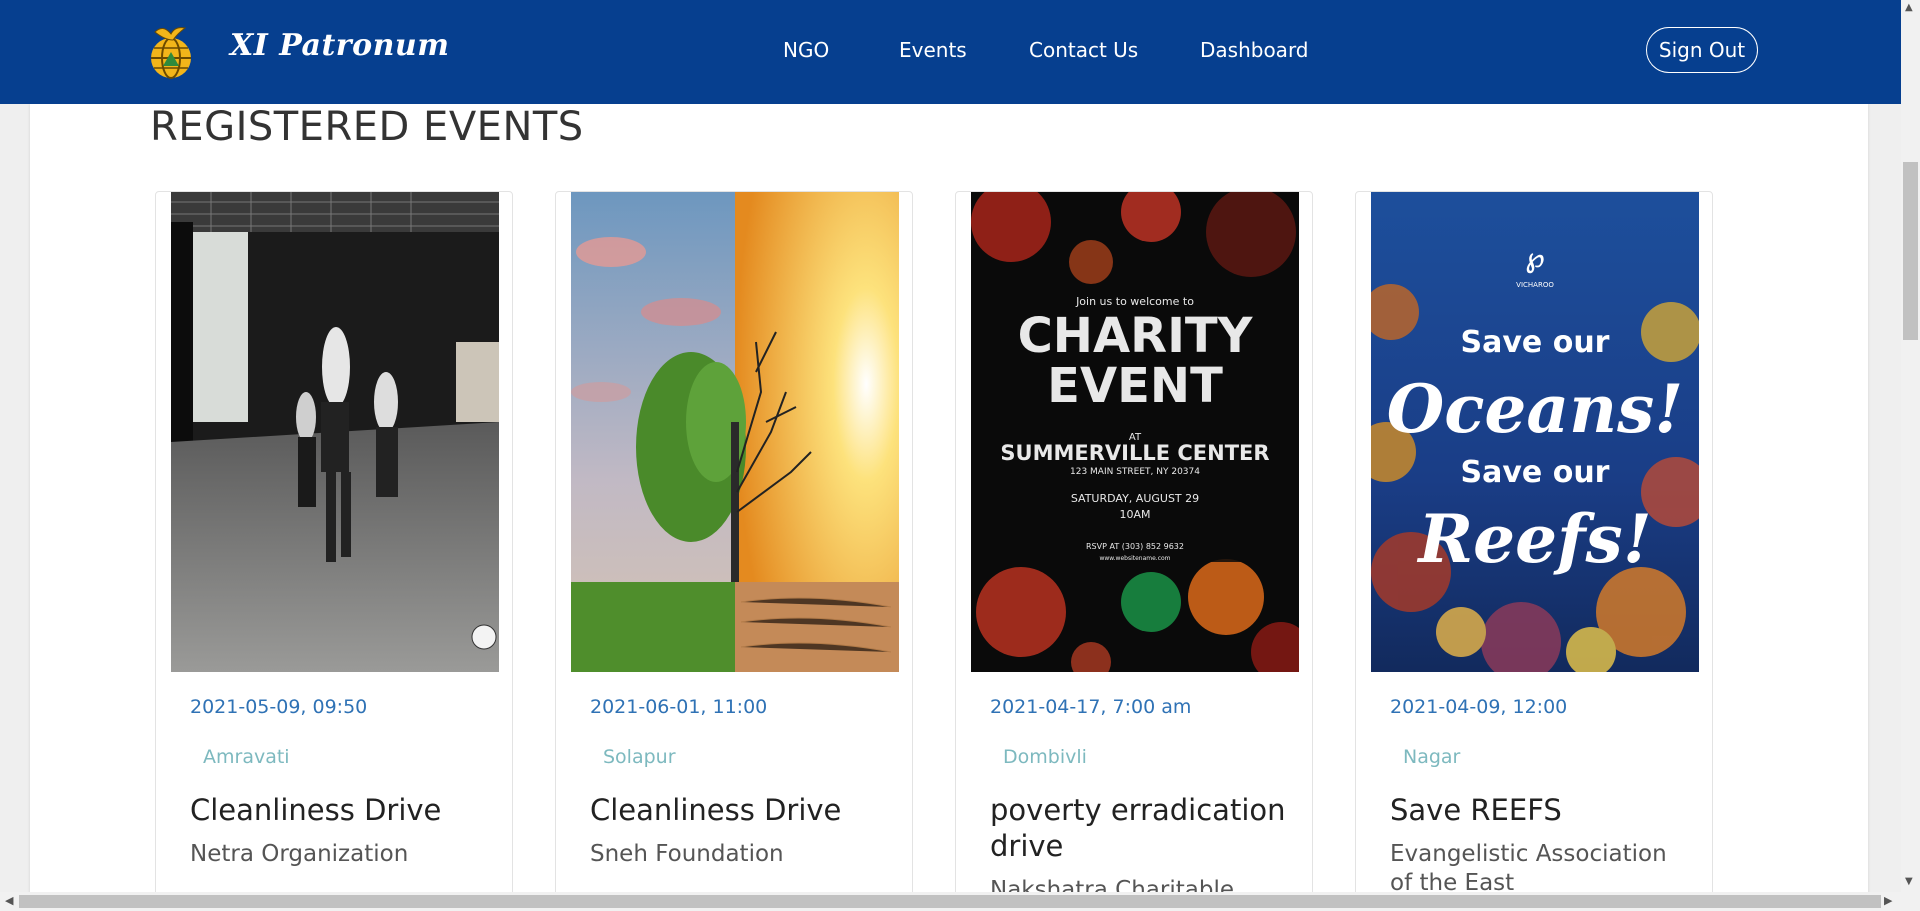 Image resolution: width=1920 pixels, height=911 pixels. I want to click on event-city: Nagar, so click(1432, 757).